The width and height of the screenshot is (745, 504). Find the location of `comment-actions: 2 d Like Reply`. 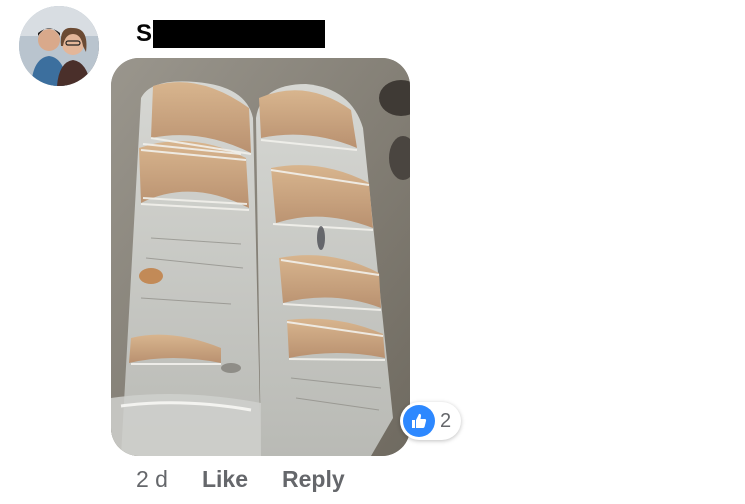

comment-actions: 2 d Like Reply is located at coordinates (240, 479).